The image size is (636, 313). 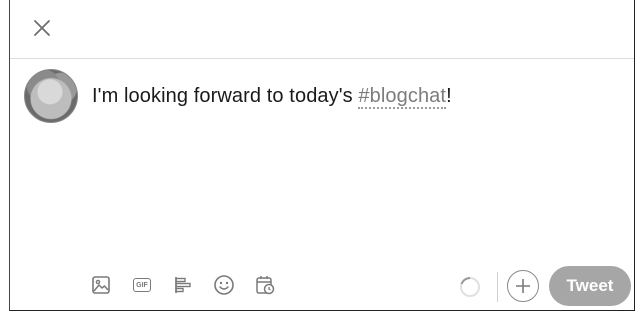 What do you see at coordinates (51, 96) in the screenshot?
I see `avatar` at bounding box center [51, 96].